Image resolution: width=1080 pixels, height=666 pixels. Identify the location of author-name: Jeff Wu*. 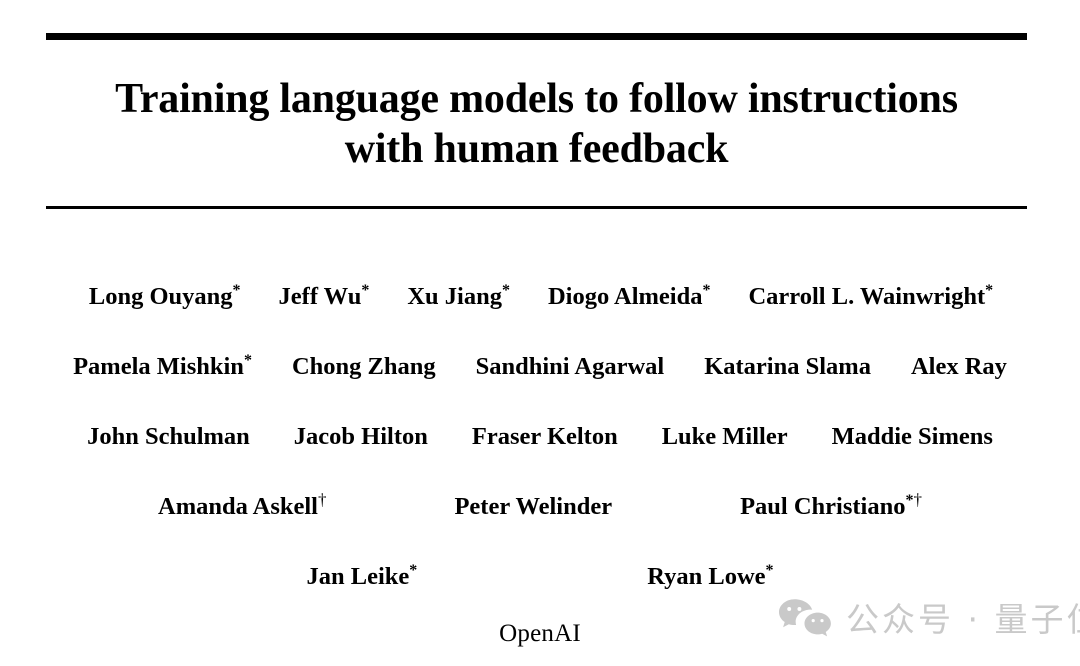
(324, 295).